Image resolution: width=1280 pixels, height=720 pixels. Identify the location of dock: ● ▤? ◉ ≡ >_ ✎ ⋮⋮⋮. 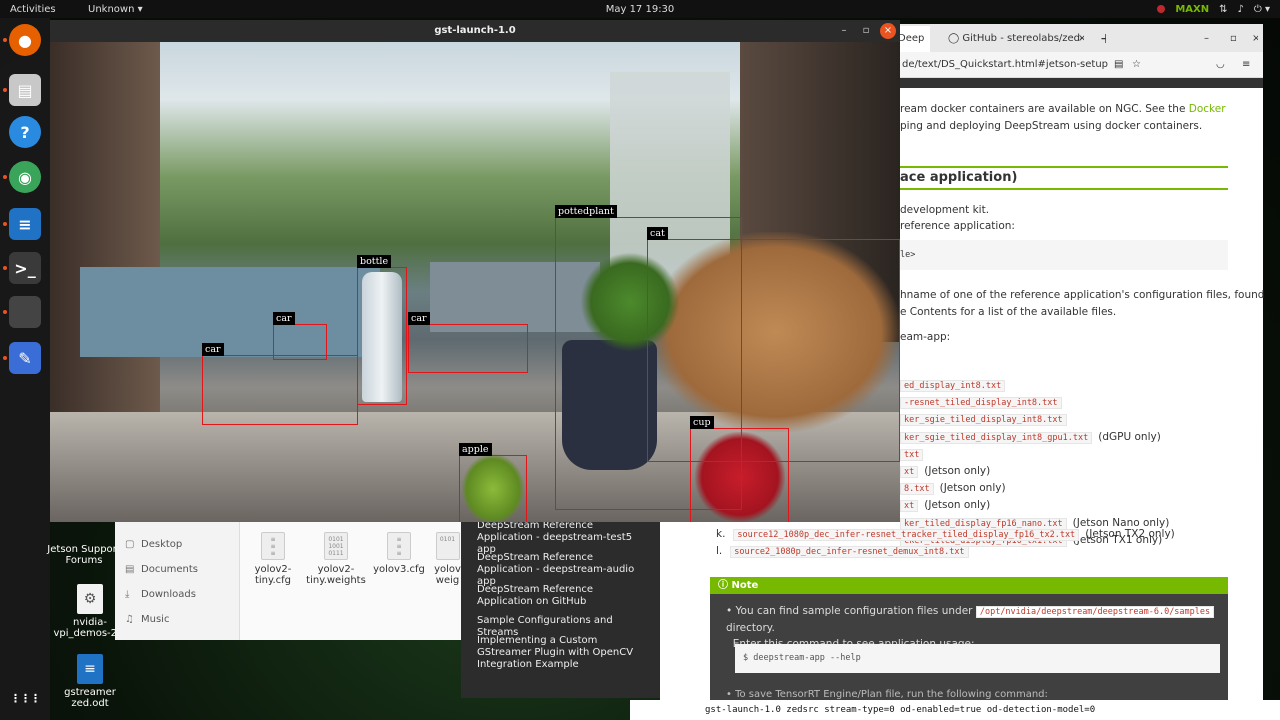
(25, 369).